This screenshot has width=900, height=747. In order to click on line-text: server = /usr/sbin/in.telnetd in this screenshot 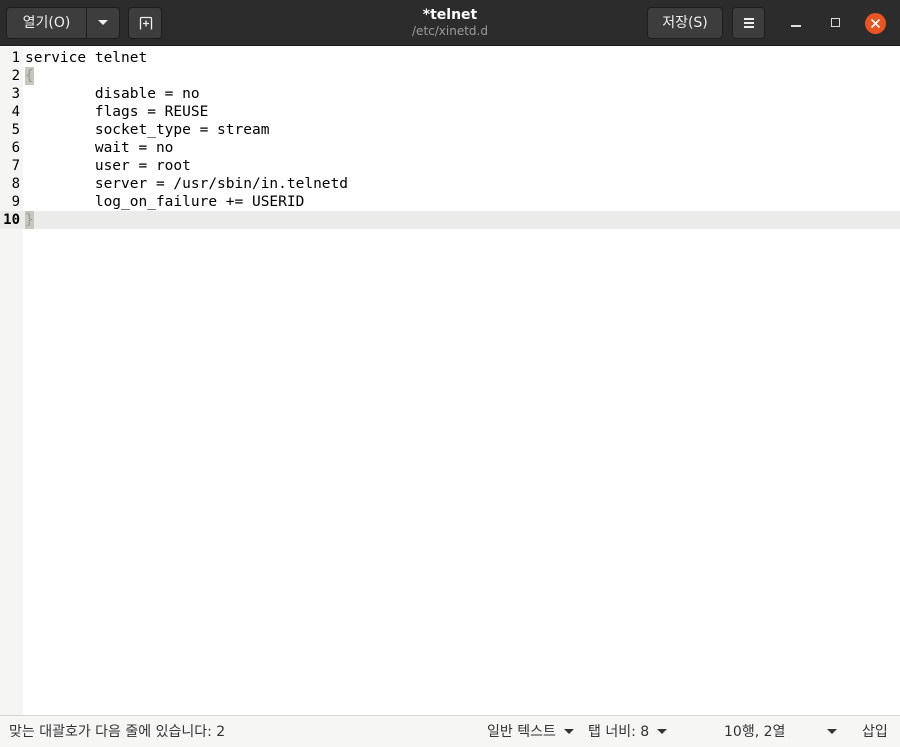, I will do `click(187, 184)`.